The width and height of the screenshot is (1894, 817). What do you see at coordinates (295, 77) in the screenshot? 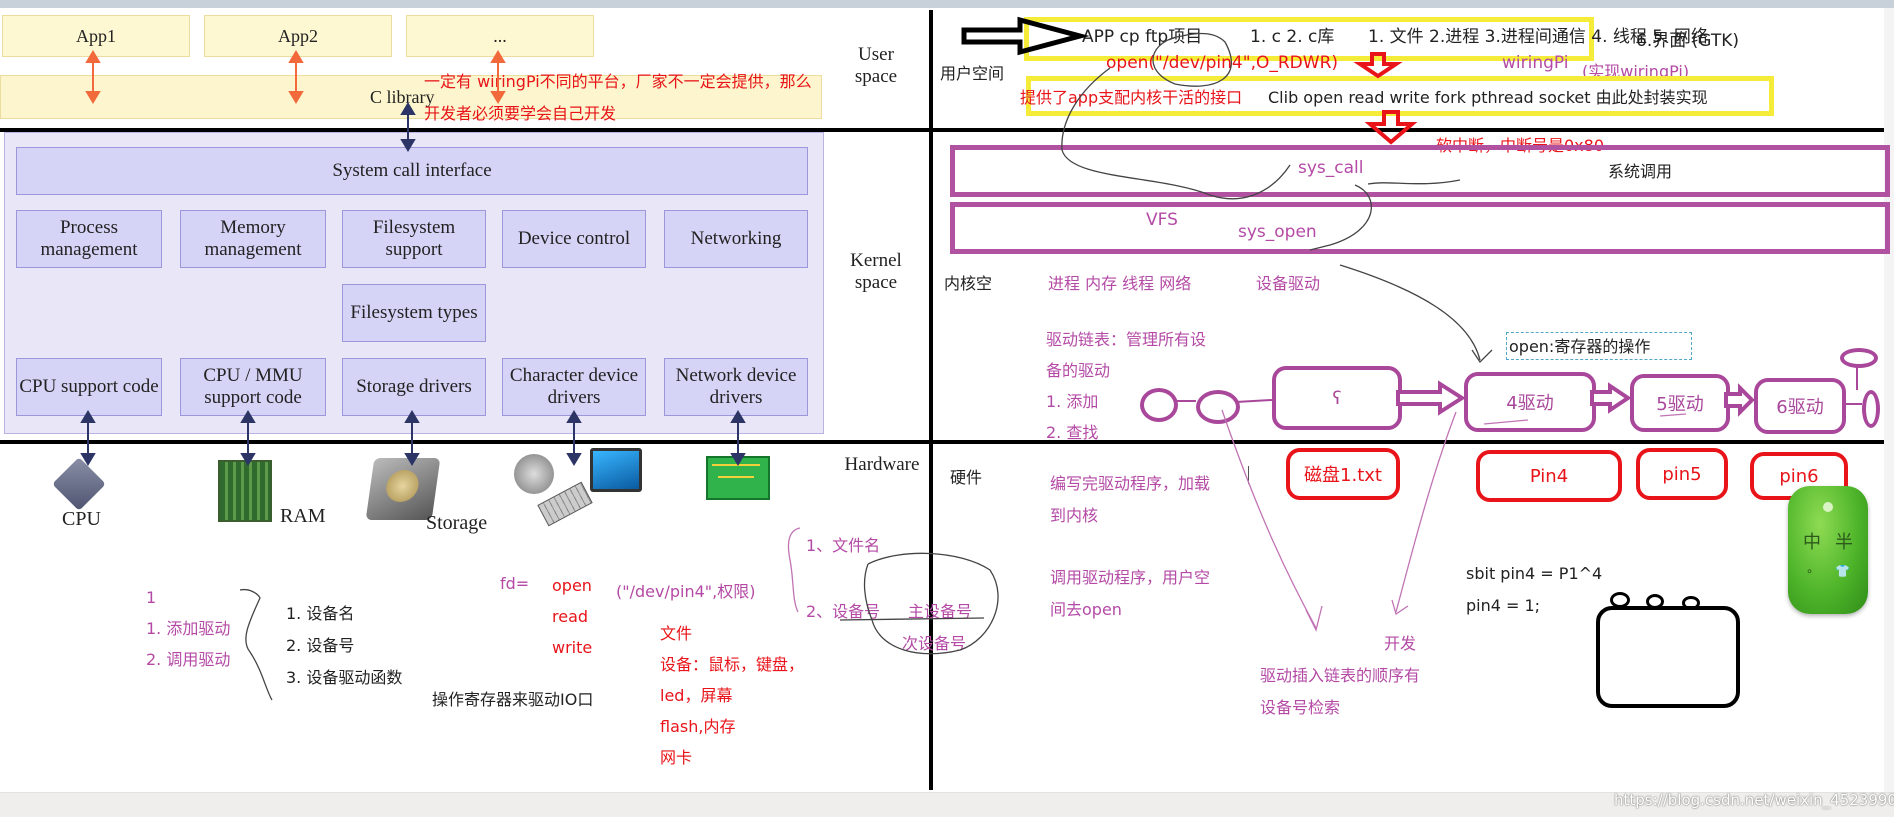
I see `app-clib-arrows` at bounding box center [295, 77].